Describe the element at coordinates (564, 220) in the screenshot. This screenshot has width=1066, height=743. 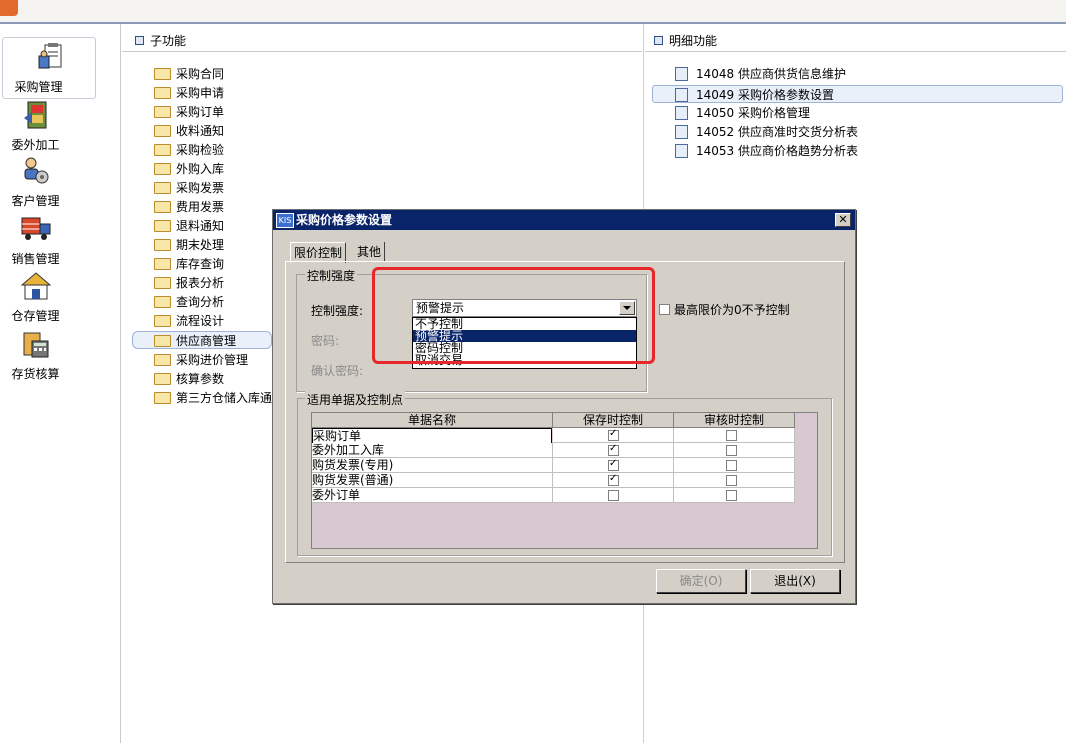
I see `dialog-titlebar: KIS 采购价格参数设置 ✕` at that location.